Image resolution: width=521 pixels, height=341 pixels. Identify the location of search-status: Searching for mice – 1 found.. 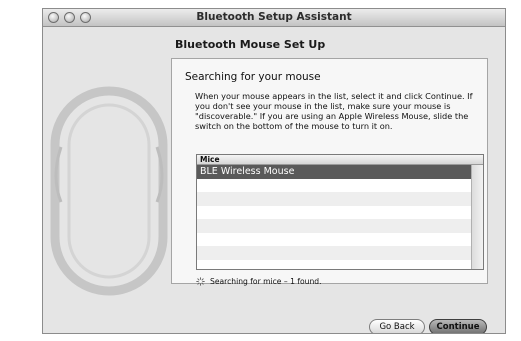
(259, 281).